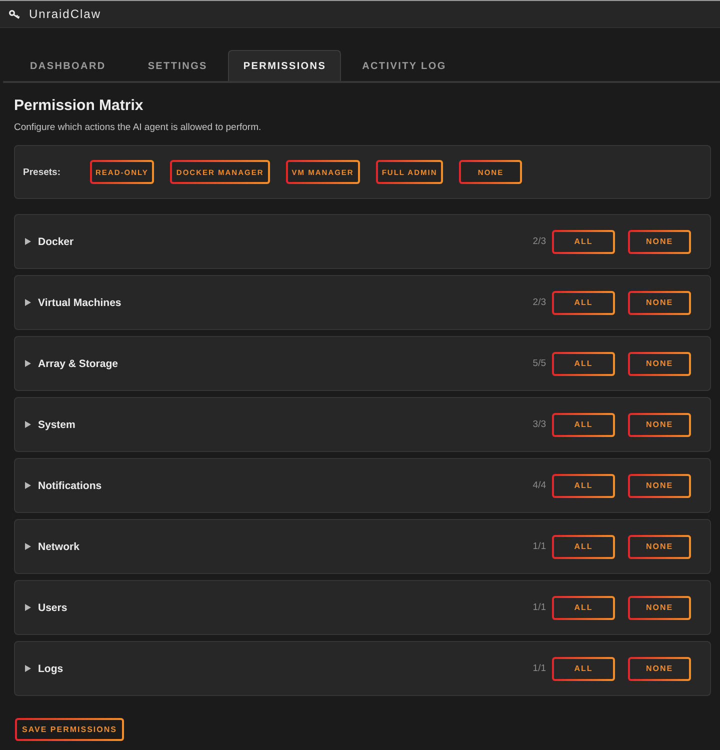  I want to click on section-toggle: Network, so click(52, 546).